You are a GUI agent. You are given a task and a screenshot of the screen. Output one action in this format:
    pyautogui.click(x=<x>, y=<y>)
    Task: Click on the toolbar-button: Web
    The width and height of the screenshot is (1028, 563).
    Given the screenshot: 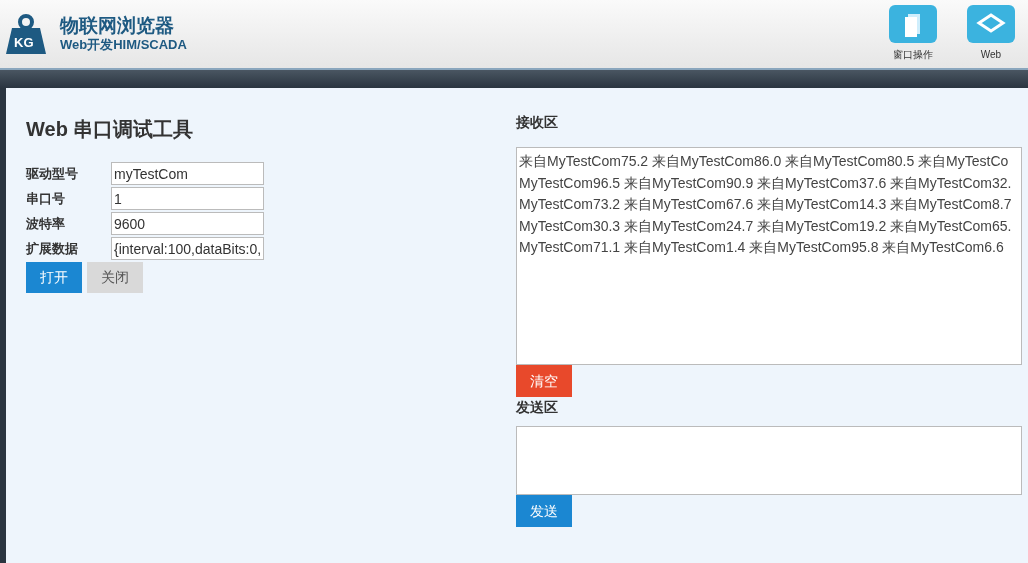 What is the action you would take?
    pyautogui.click(x=991, y=33)
    